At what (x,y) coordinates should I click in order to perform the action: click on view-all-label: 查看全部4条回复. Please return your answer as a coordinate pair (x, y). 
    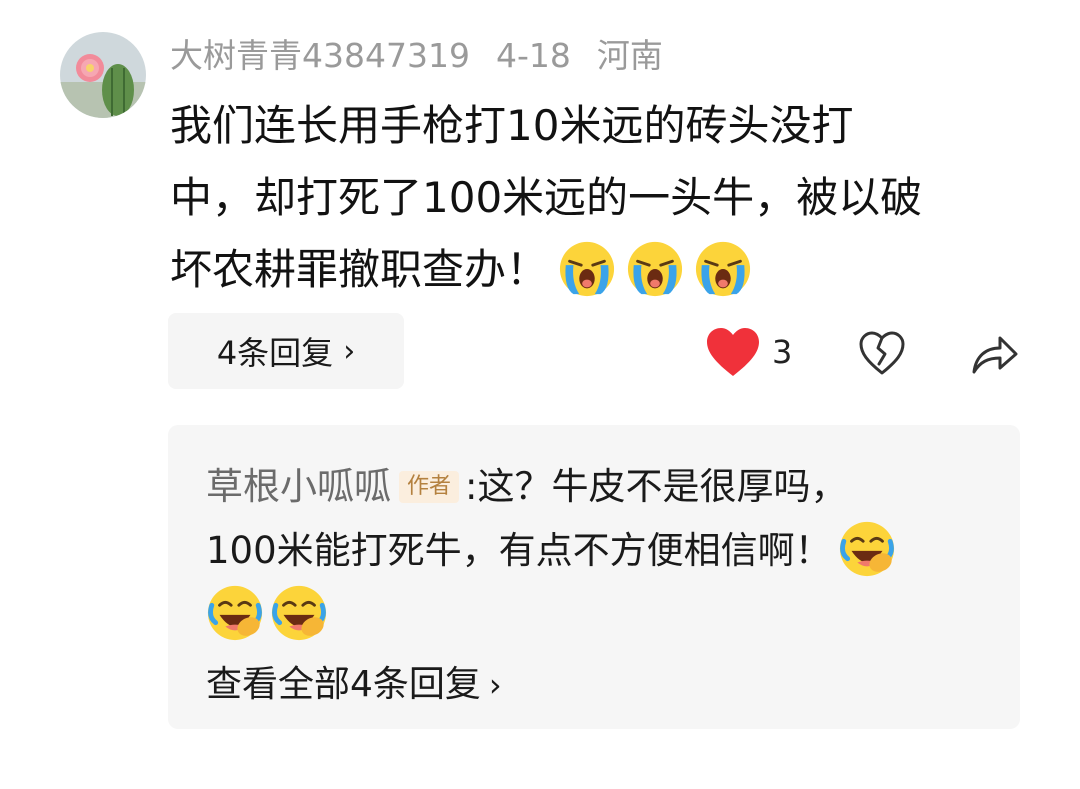
    Looking at the image, I should click on (343, 684).